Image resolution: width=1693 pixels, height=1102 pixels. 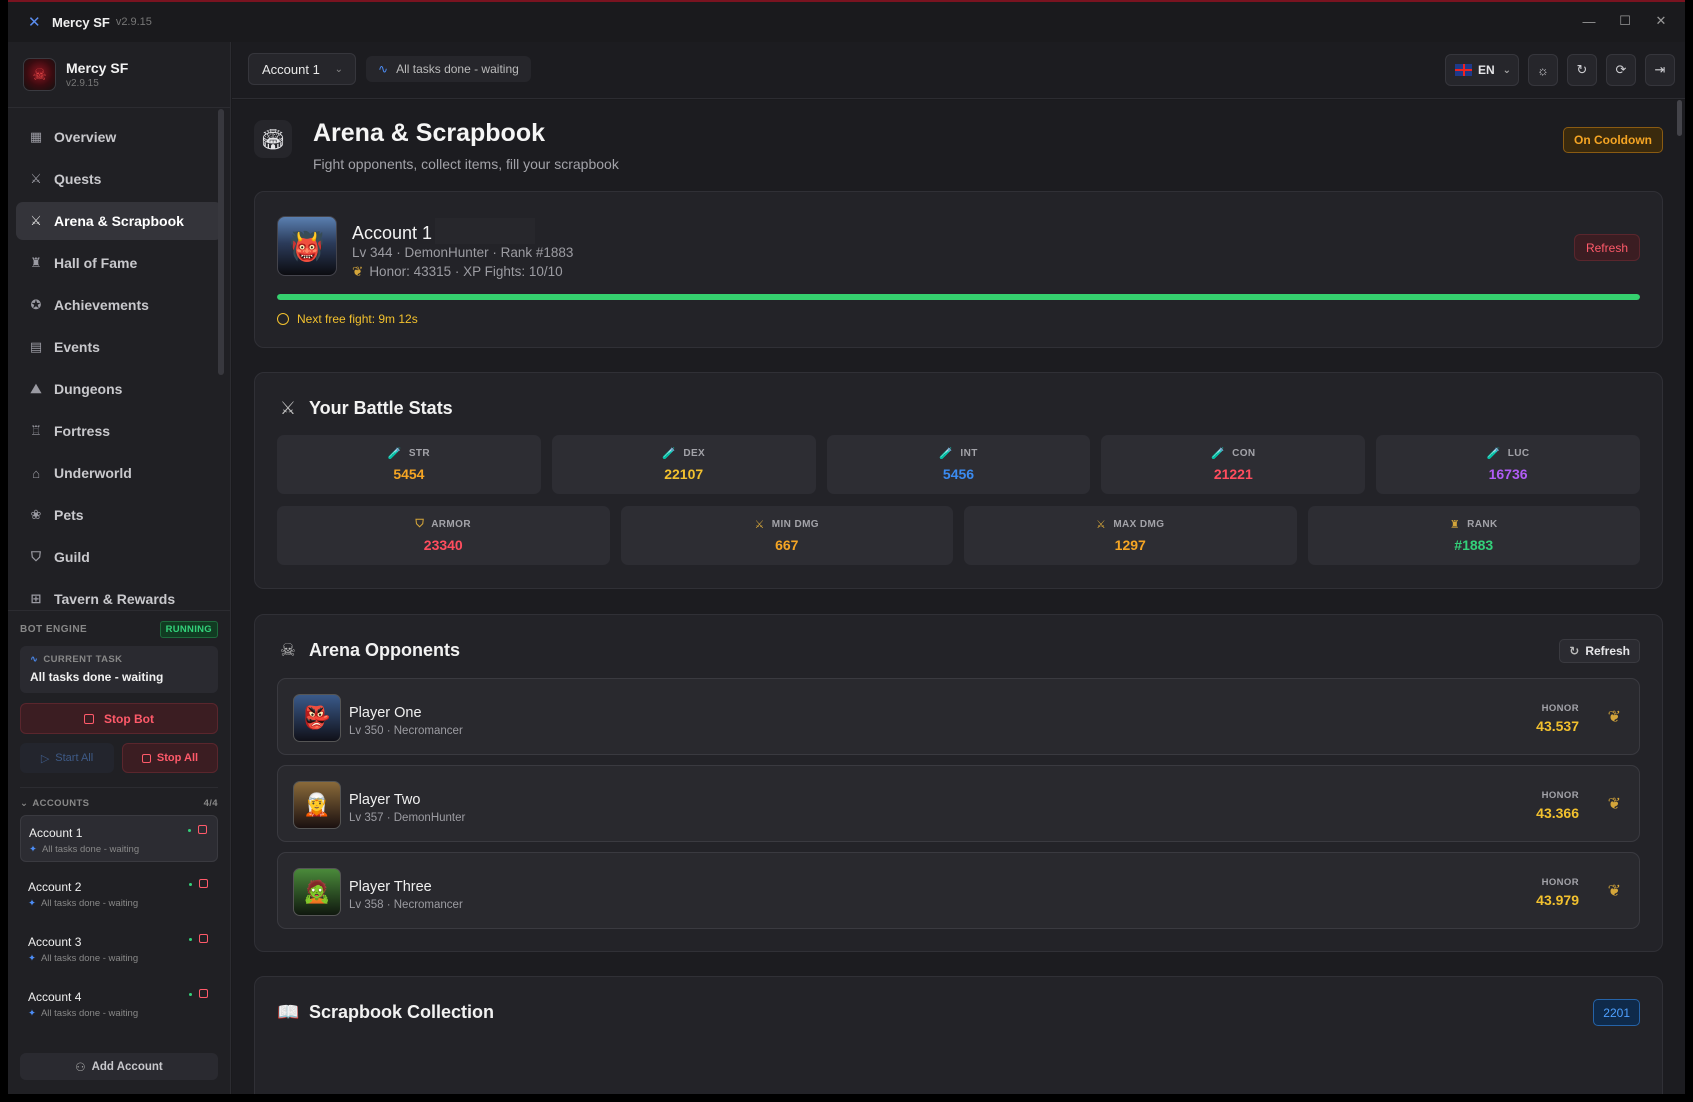 I want to click on logout-button: ⇥, so click(x=1660, y=70).